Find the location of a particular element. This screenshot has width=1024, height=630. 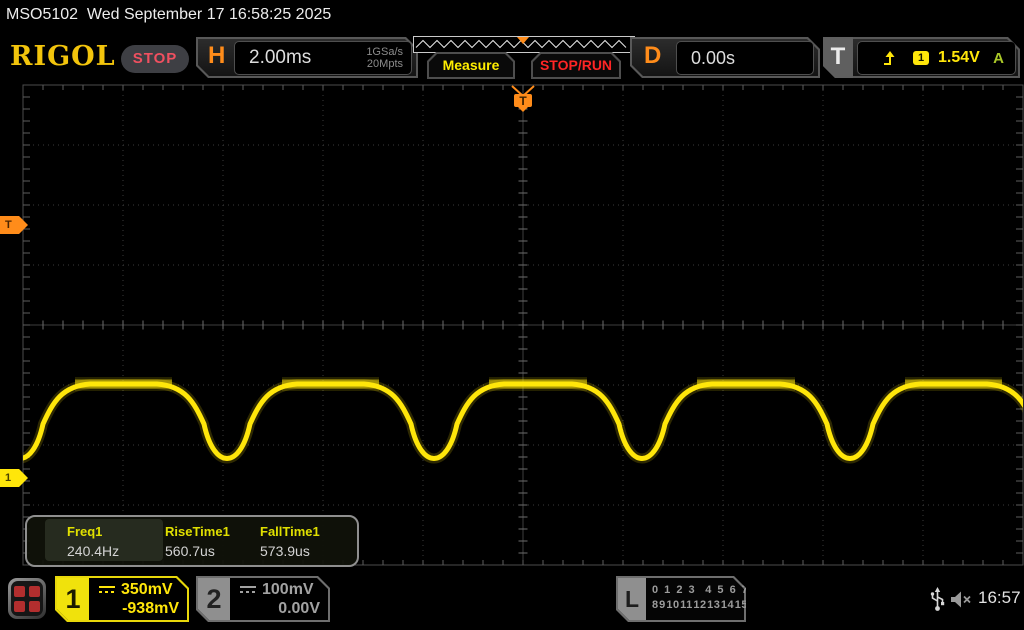

channel2-values: 100mV 0.00V is located at coordinates (281, 598).